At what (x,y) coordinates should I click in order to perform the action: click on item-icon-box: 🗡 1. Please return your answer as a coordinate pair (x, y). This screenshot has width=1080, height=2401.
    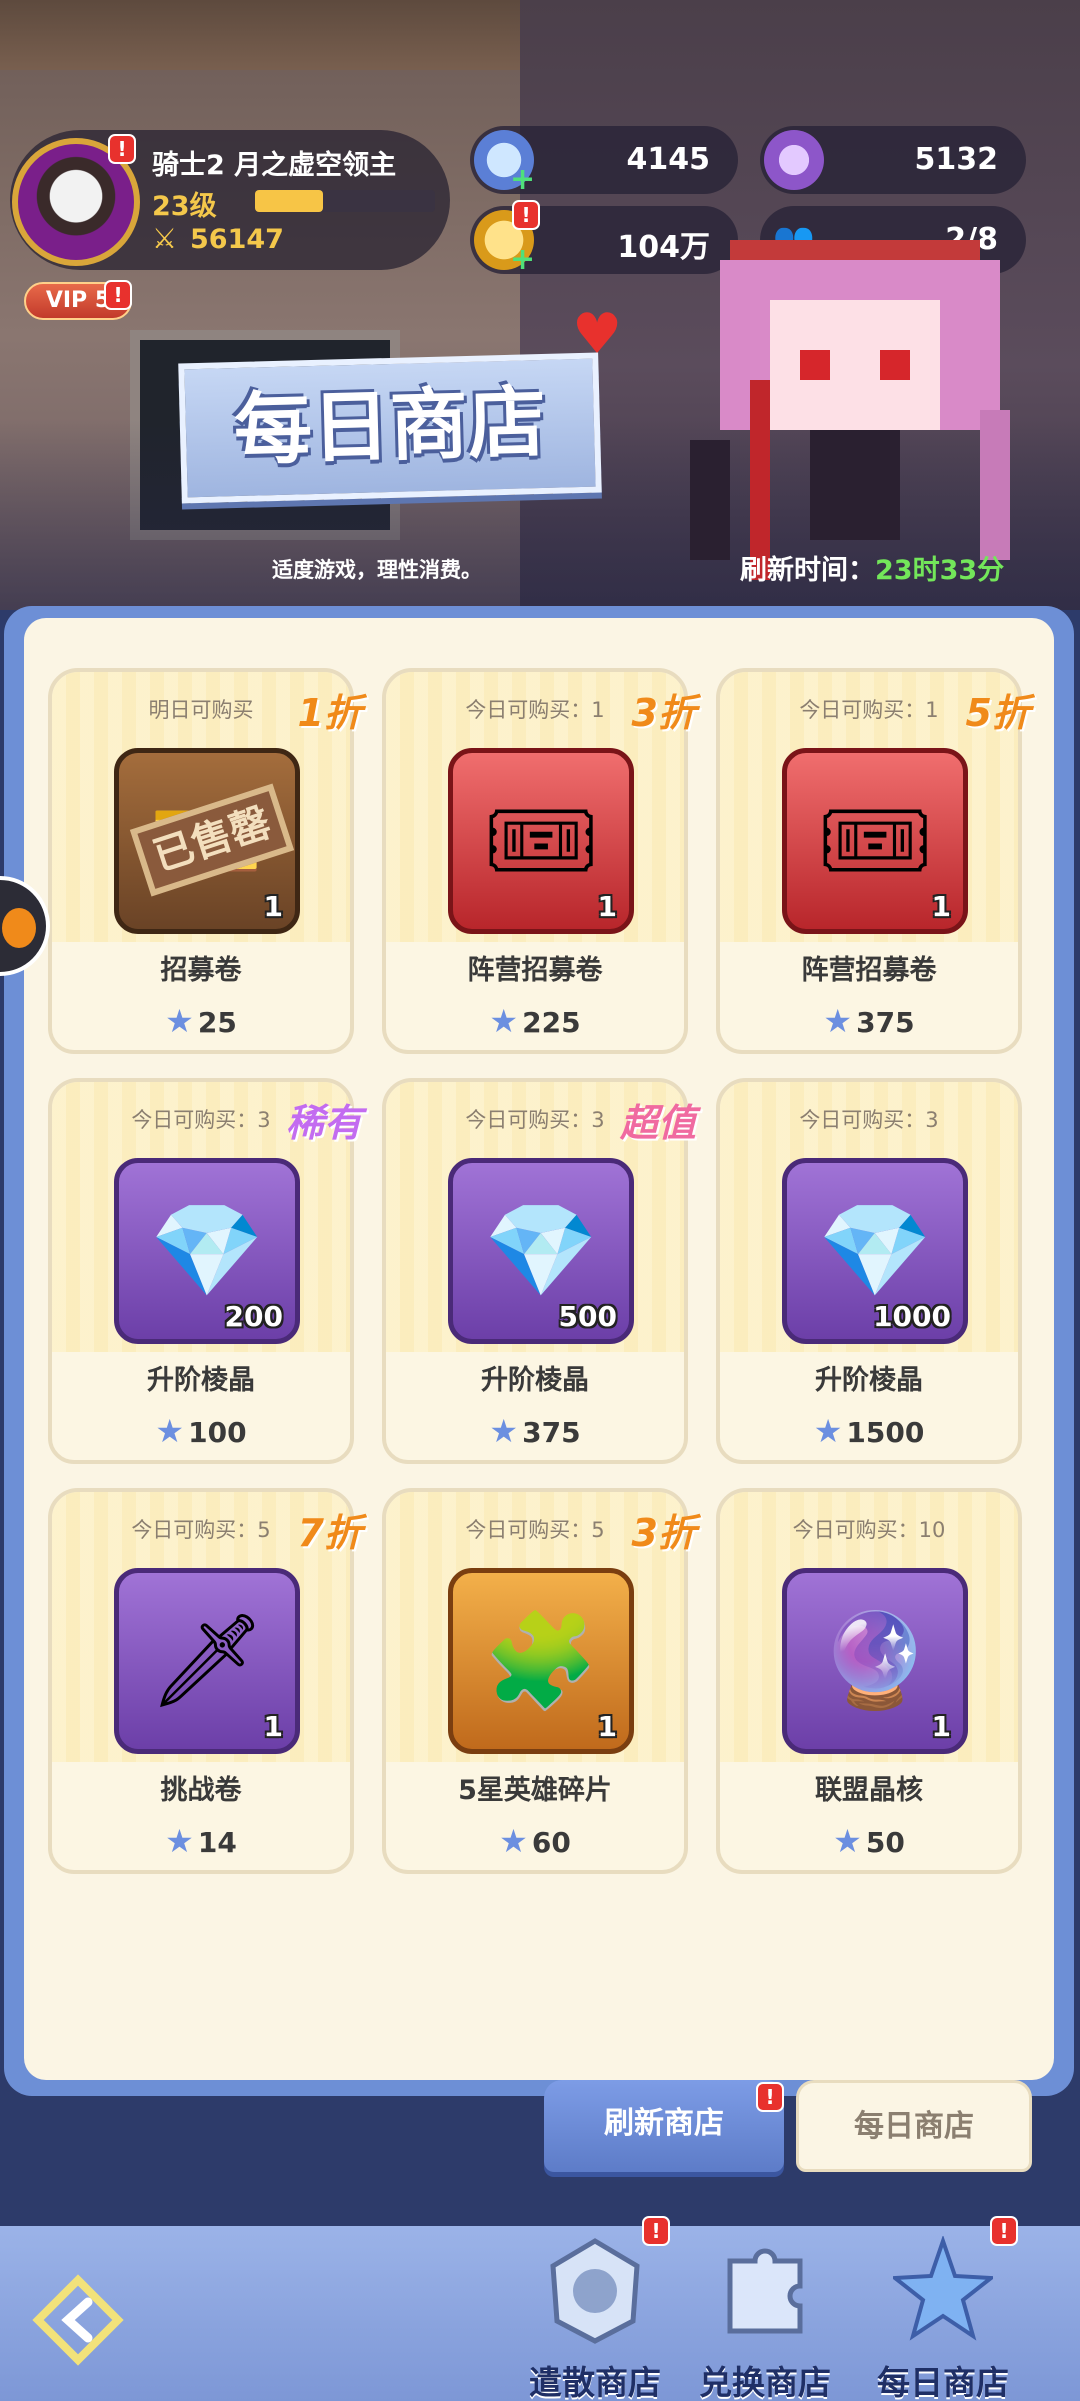
    Looking at the image, I should click on (207, 1661).